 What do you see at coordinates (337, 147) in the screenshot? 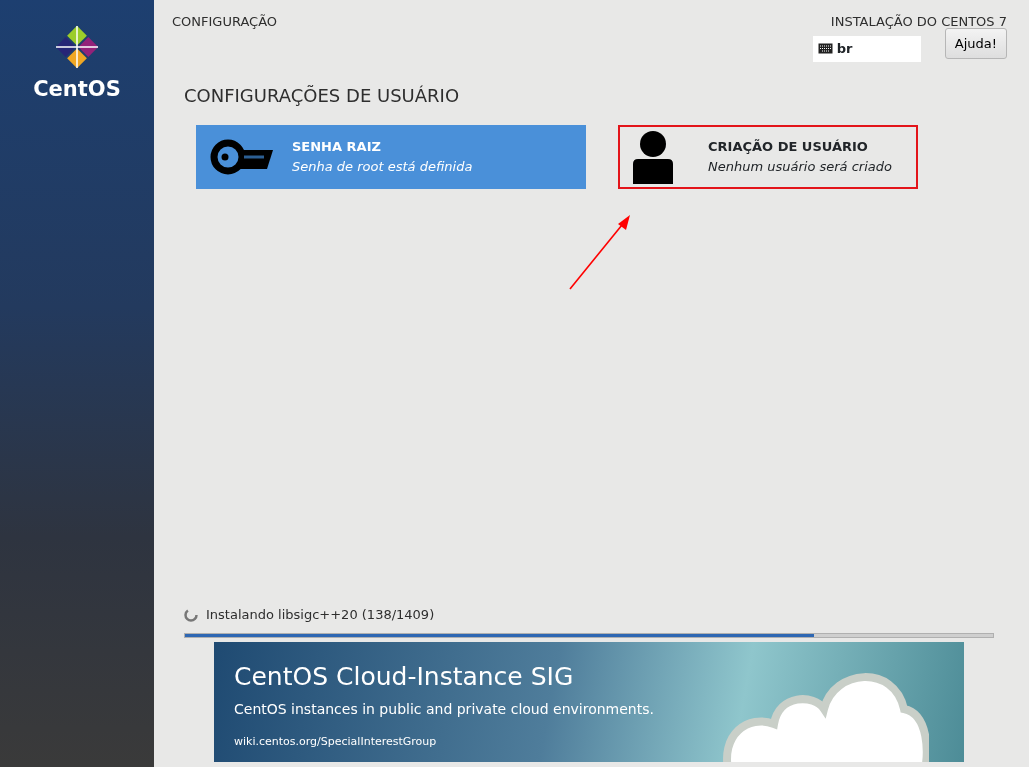
I see `spoke-title: SENHA RAIZ` at bounding box center [337, 147].